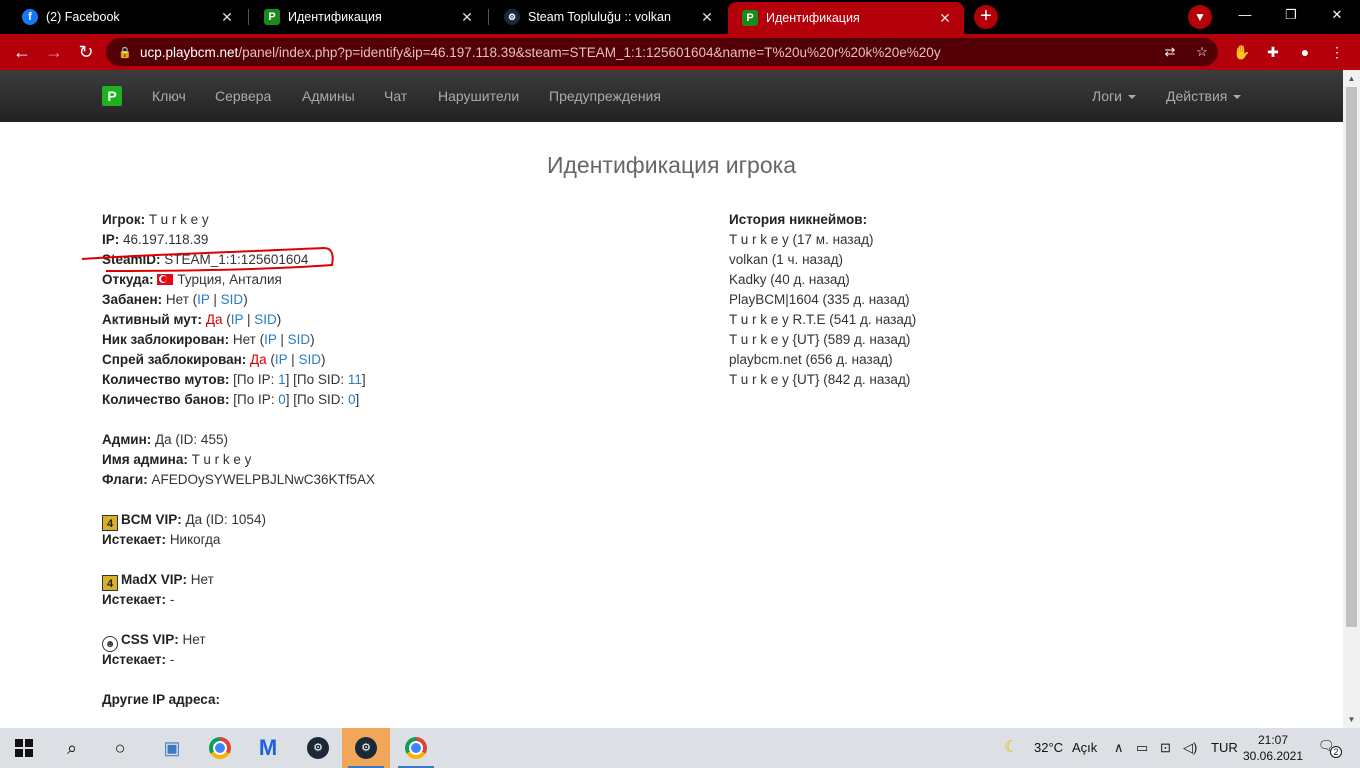 The width and height of the screenshot is (1360, 768). Describe the element at coordinates (671, 165) in the screenshot. I see `page-title: Идентификация игрока` at that location.